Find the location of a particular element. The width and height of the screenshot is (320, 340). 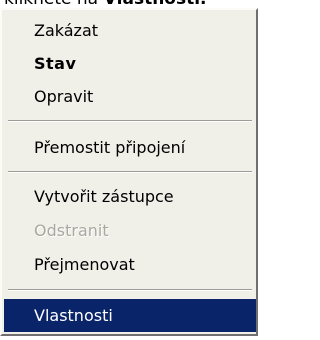

menu-item-opravit: Opravit is located at coordinates (130, 96).